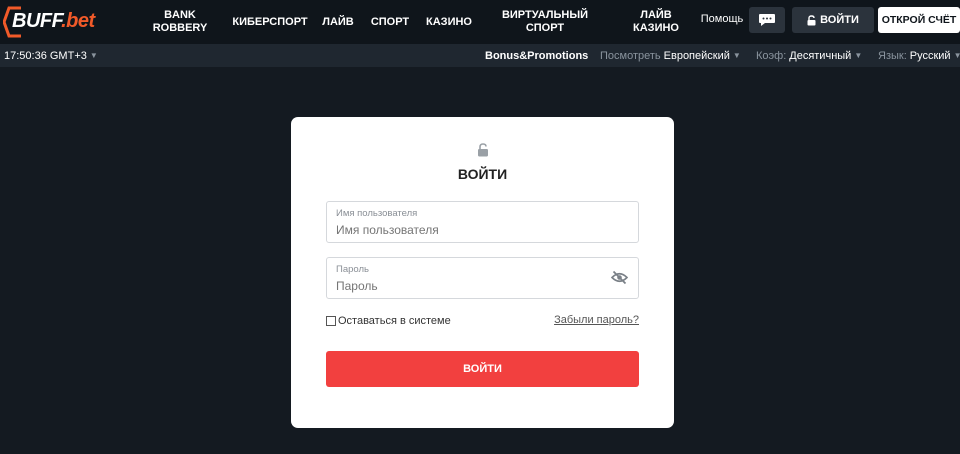 This screenshot has height=454, width=960. I want to click on clock-timezone: 17:50:36 GMT+3 ▼, so click(51, 55).